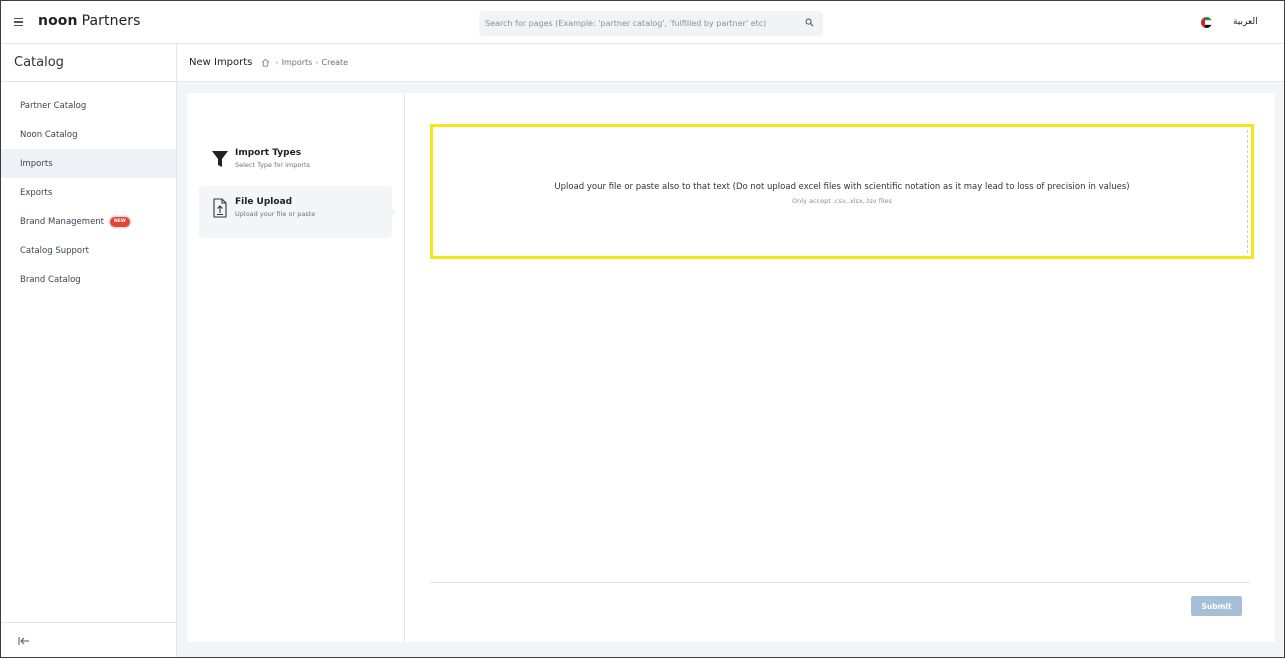  I want to click on file-upload-icon, so click(220, 208).